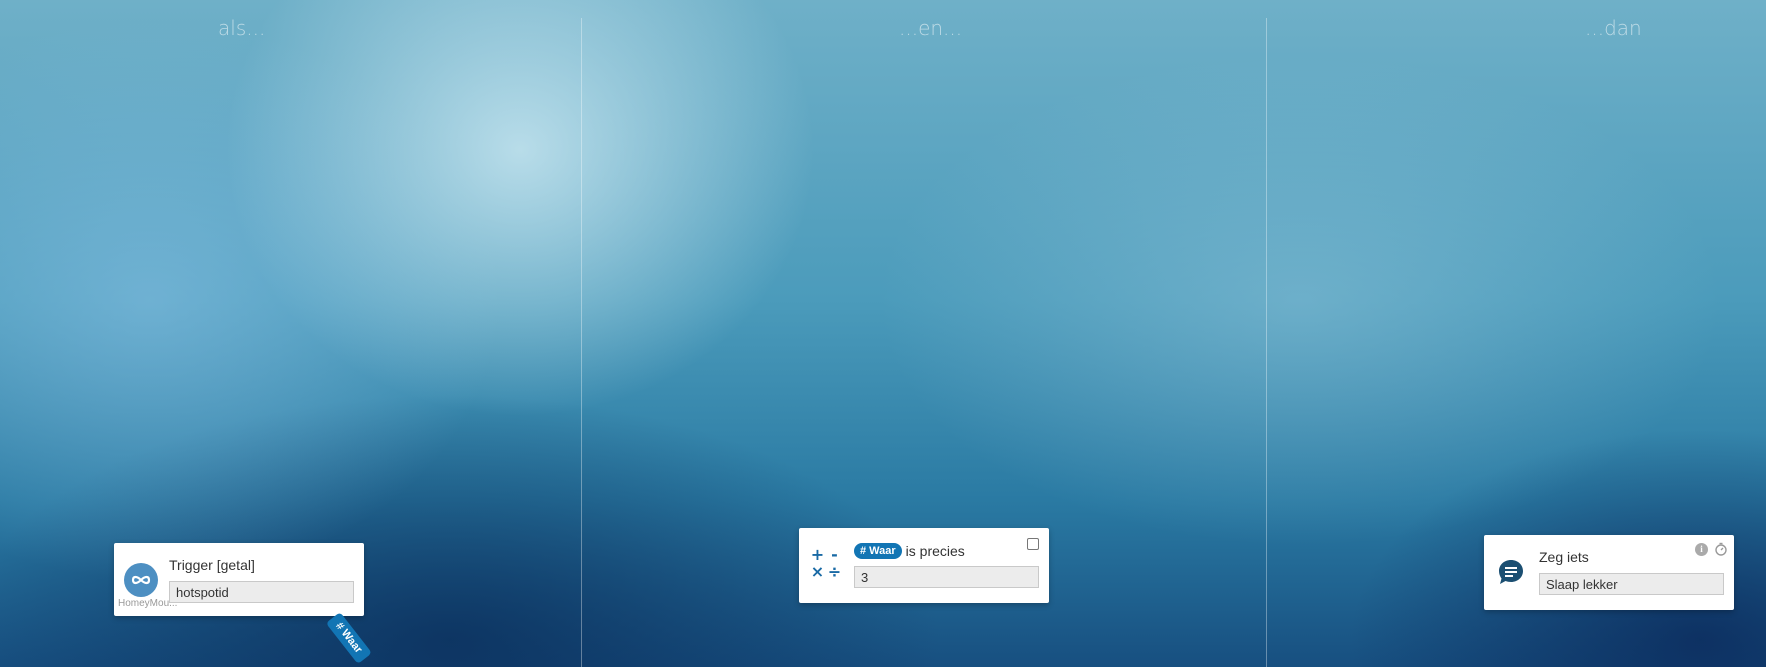 The image size is (1766, 667). I want to click on infinity-icon, so click(141, 580).